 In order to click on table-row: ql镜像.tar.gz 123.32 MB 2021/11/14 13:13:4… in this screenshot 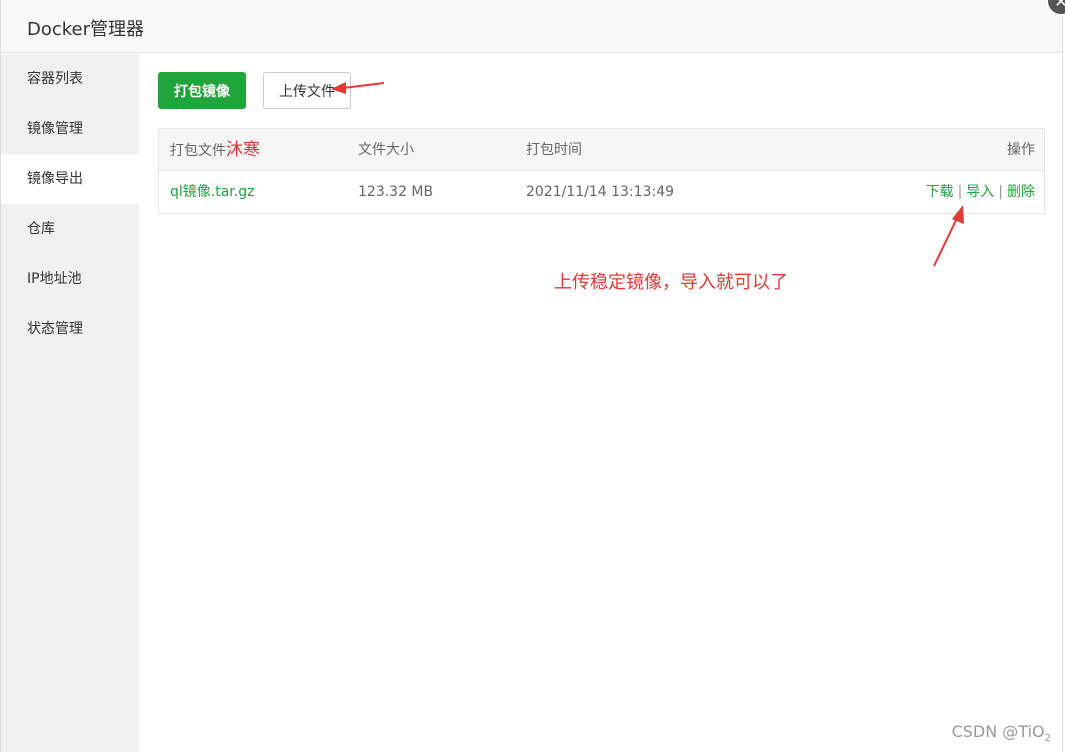, I will do `click(601, 192)`.